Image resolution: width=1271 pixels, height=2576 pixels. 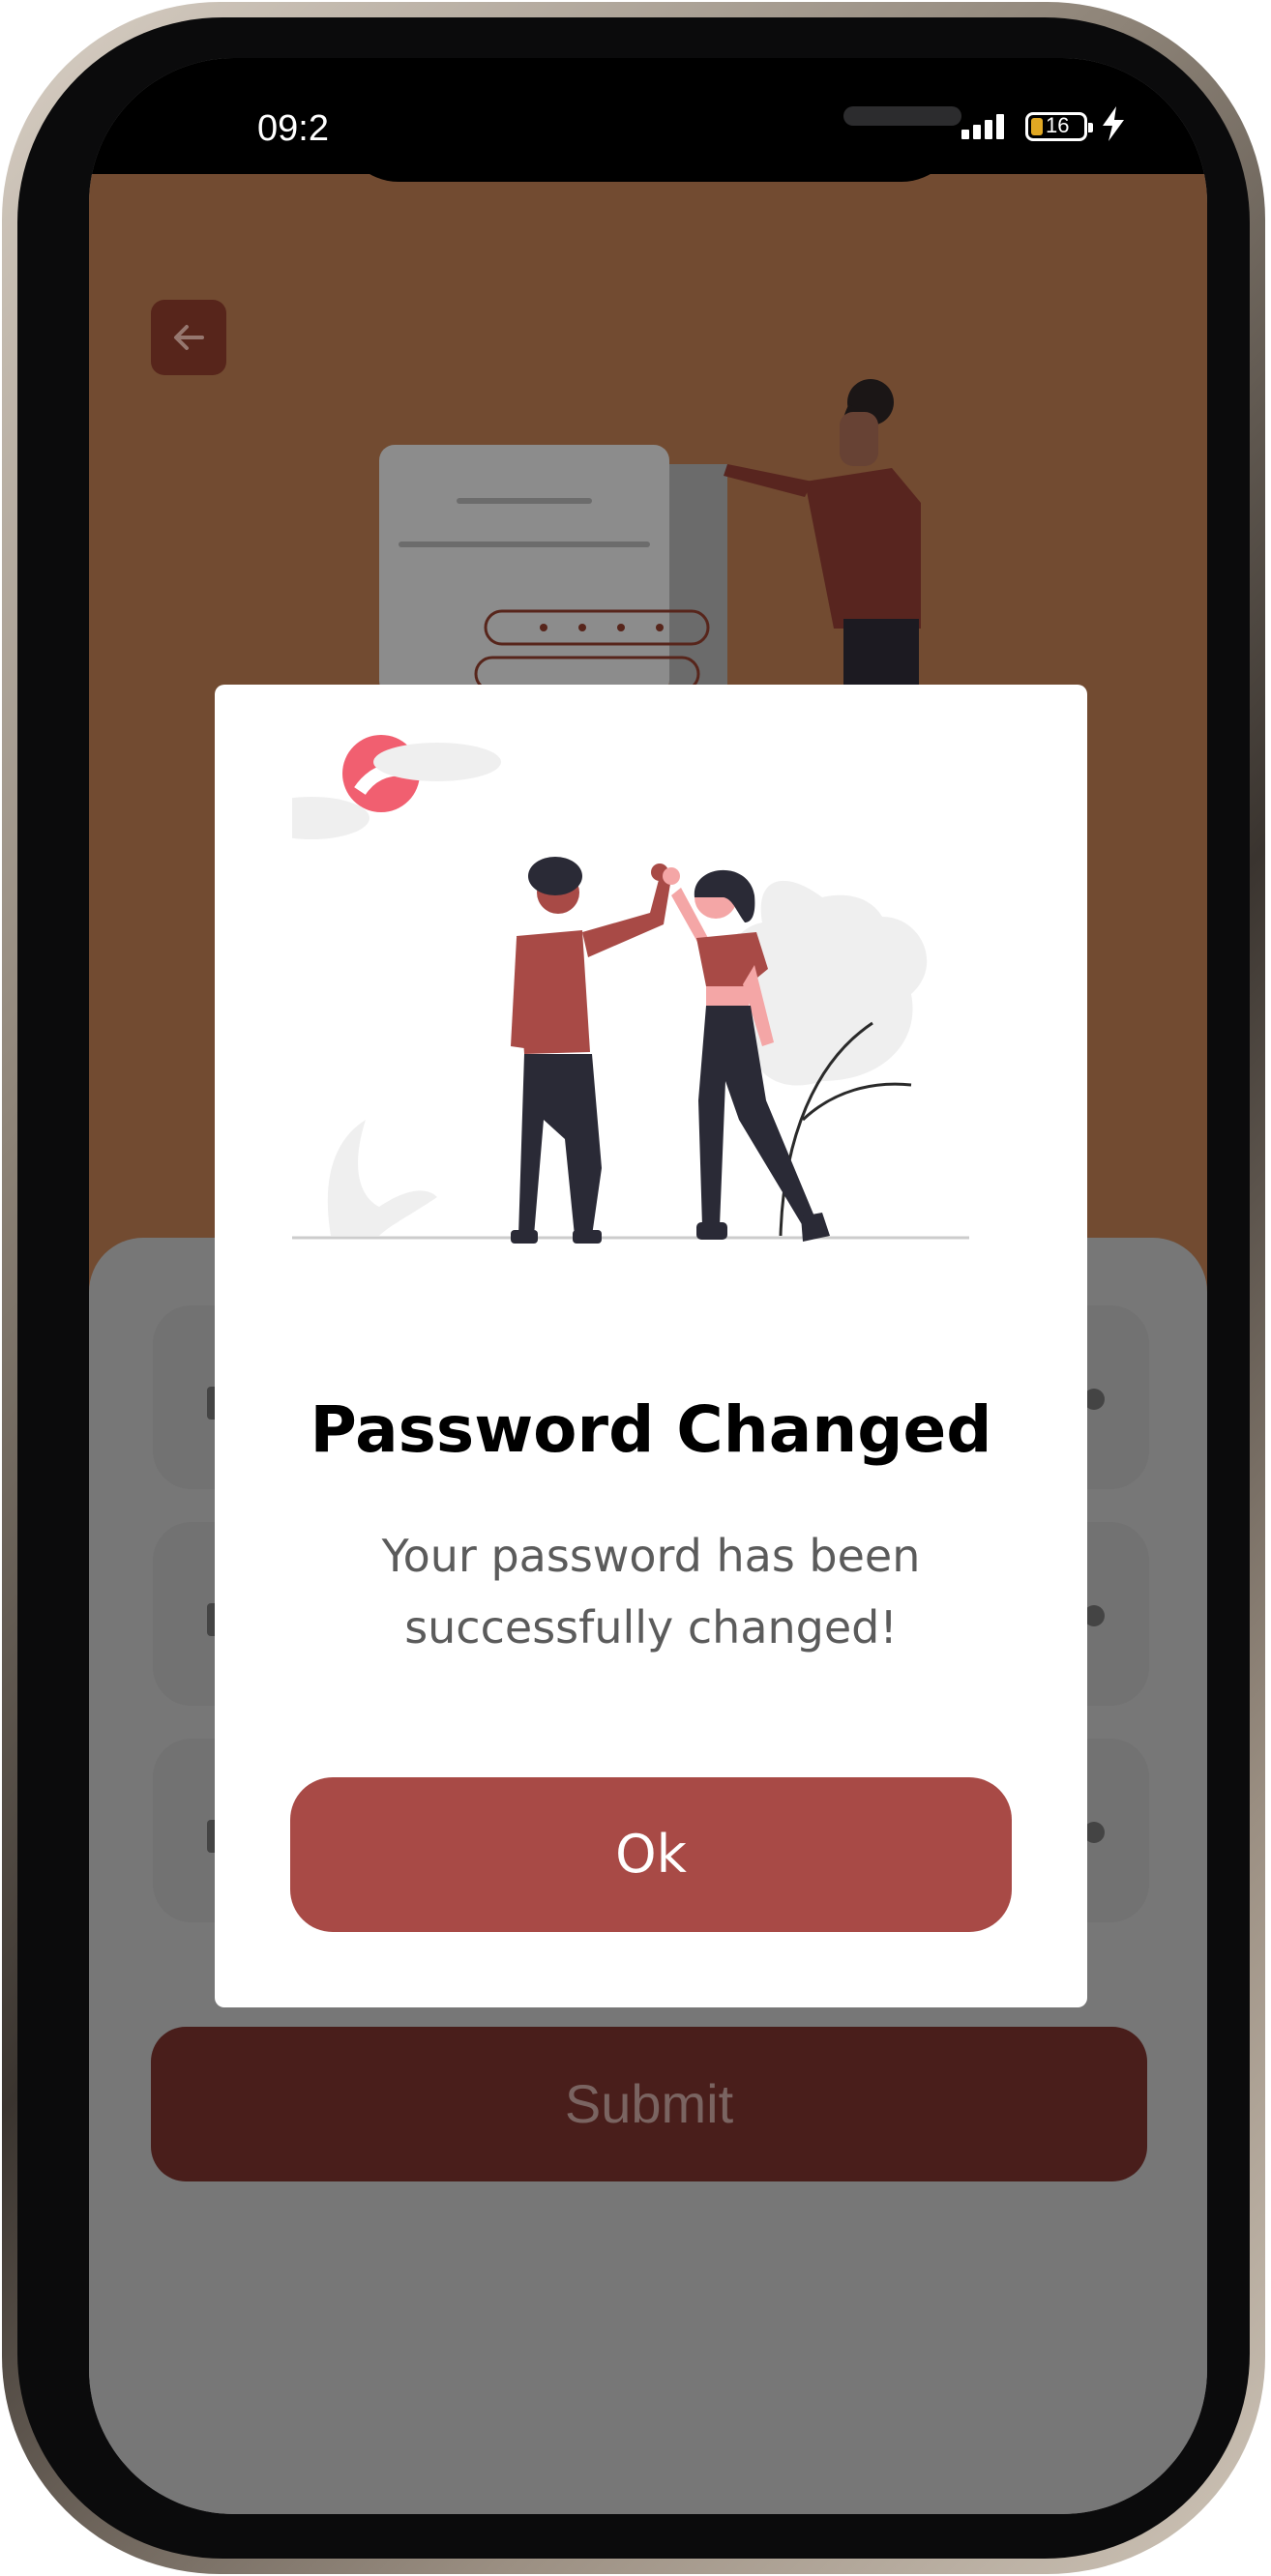 What do you see at coordinates (293, 128) in the screenshot?
I see `status-time: 09:2` at bounding box center [293, 128].